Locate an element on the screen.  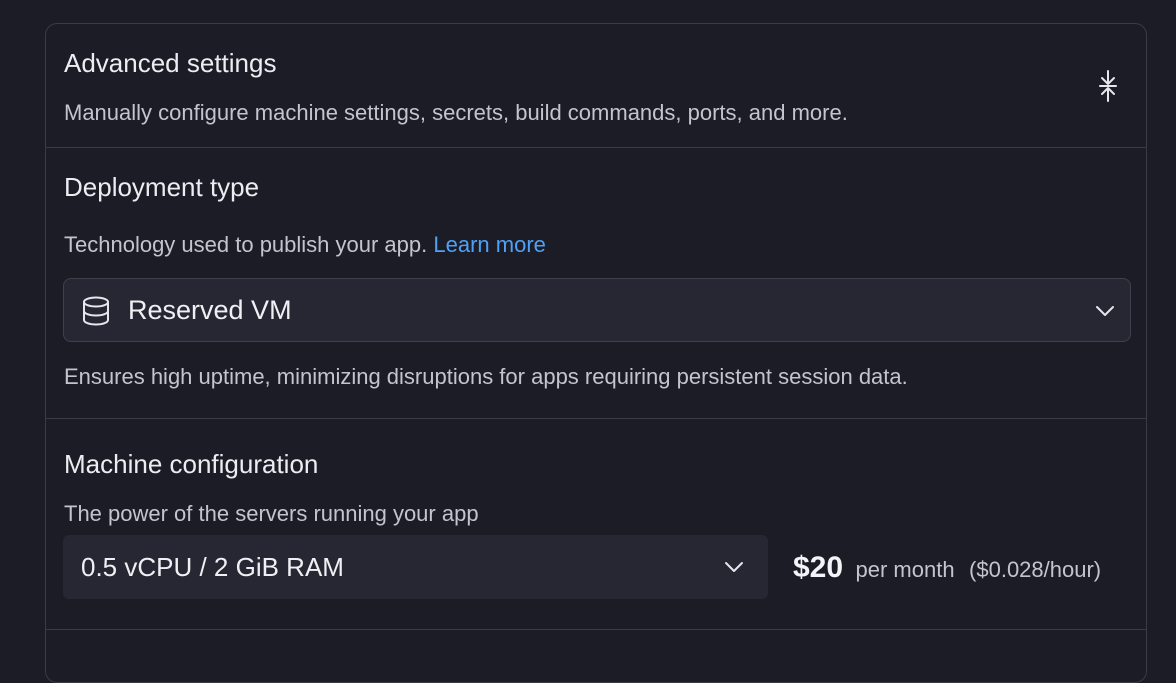
price-hourly: ($0.028/hour) is located at coordinates (1035, 569).